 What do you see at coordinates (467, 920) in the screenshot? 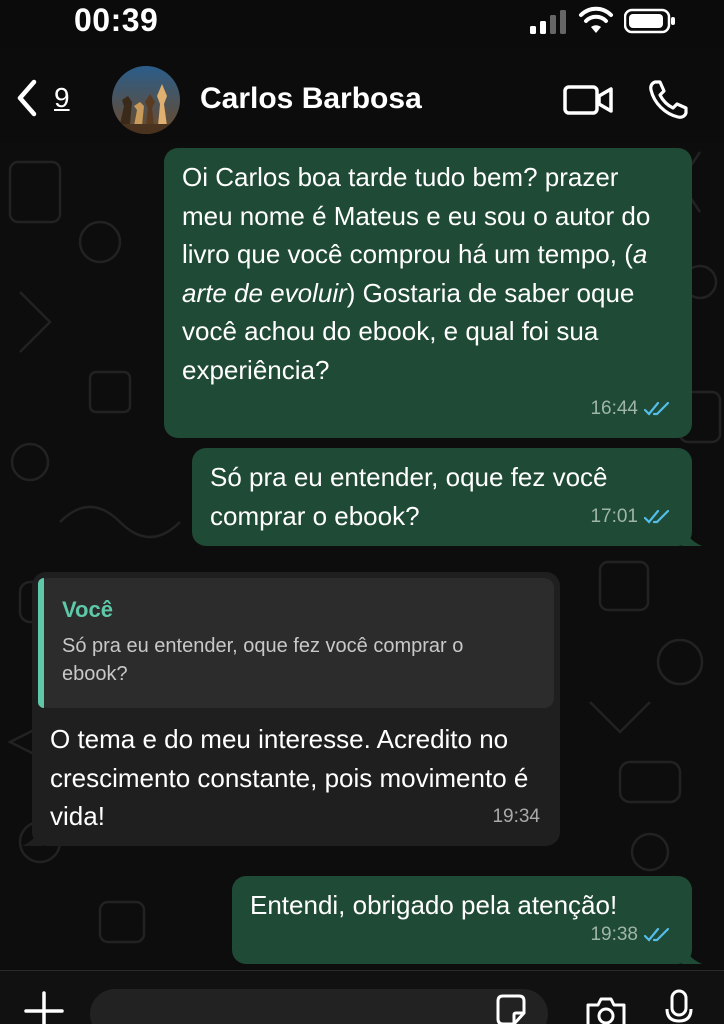
I see `message-bubble-outgoing: Entendi, obrigado pela atenção! 19:38` at bounding box center [467, 920].